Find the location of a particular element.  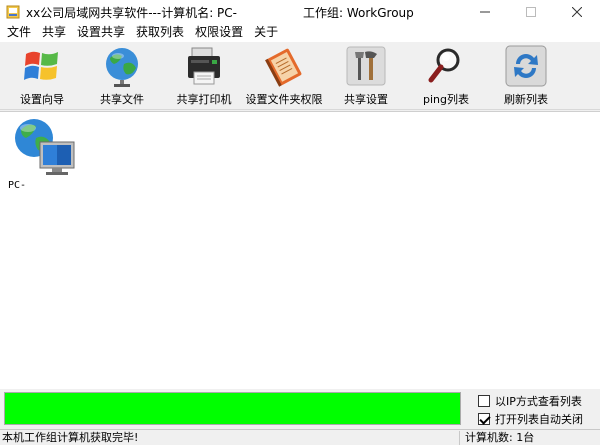

progress-bar is located at coordinates (232, 408).